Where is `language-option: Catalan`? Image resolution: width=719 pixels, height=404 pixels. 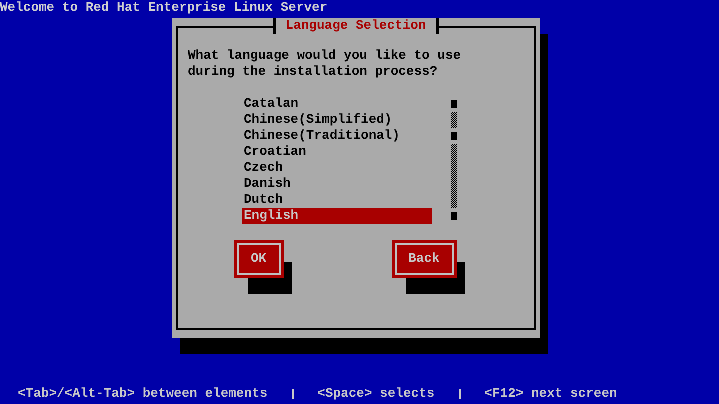
language-option: Catalan is located at coordinates (337, 104).